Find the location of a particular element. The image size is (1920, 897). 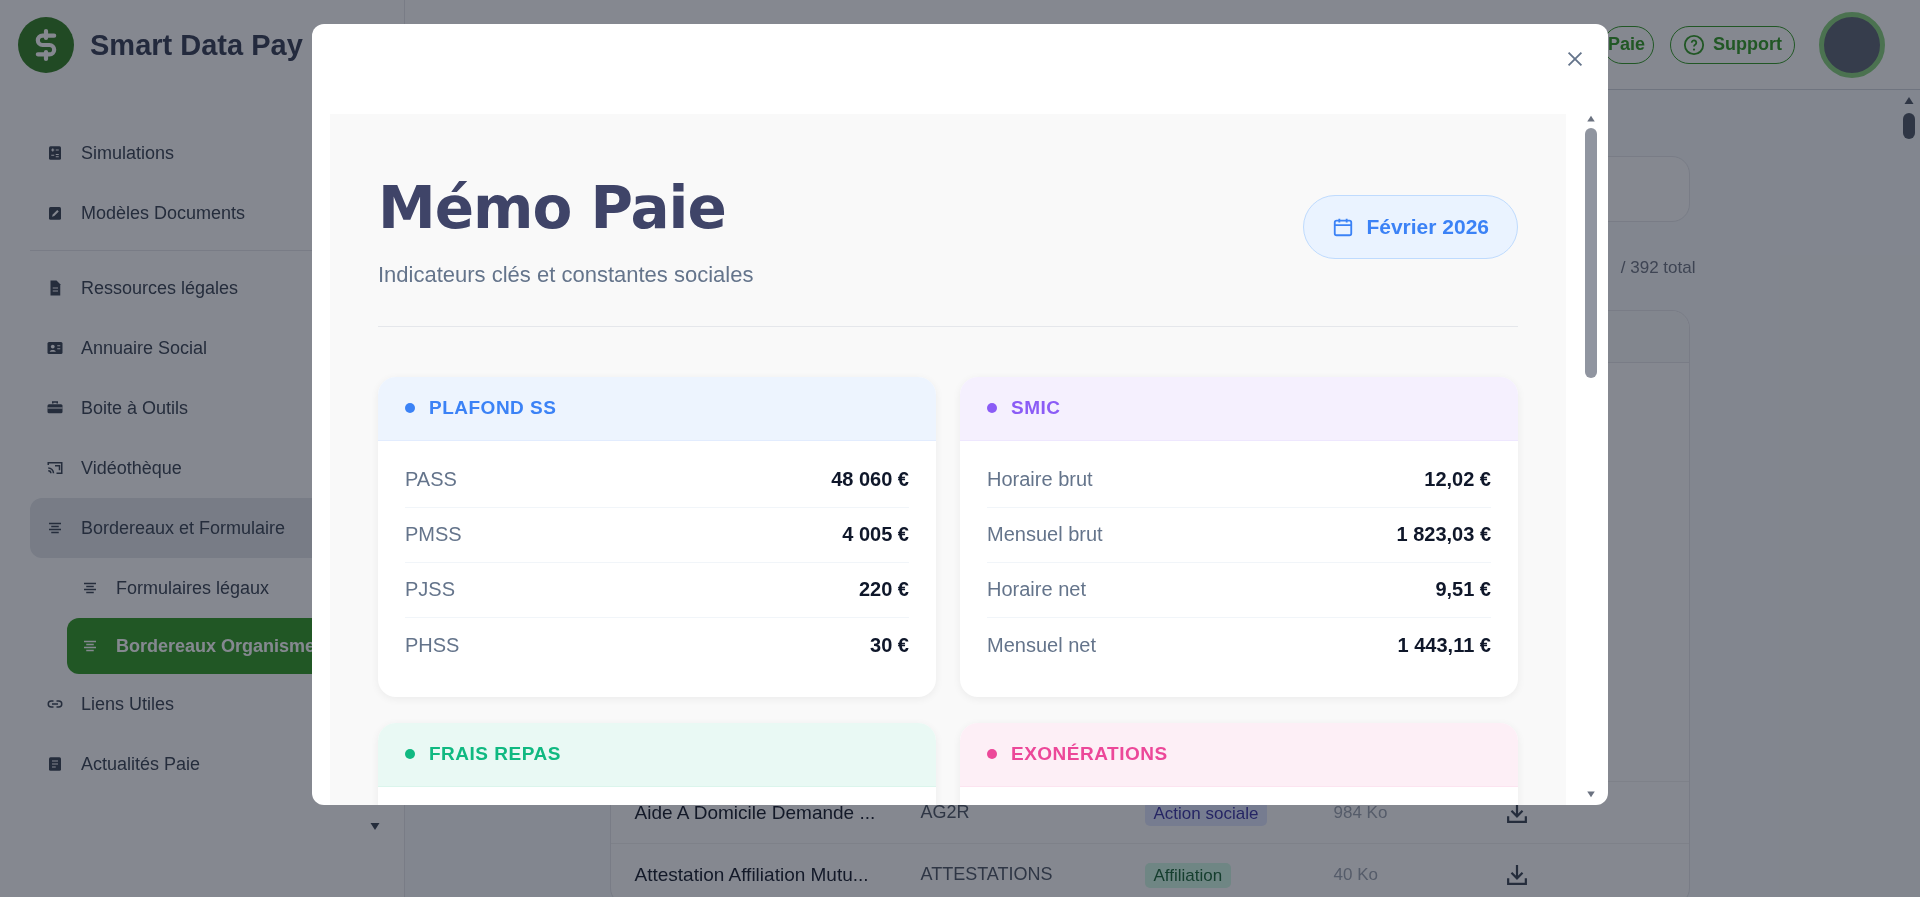

card-title: SMIC is located at coordinates (1036, 408).